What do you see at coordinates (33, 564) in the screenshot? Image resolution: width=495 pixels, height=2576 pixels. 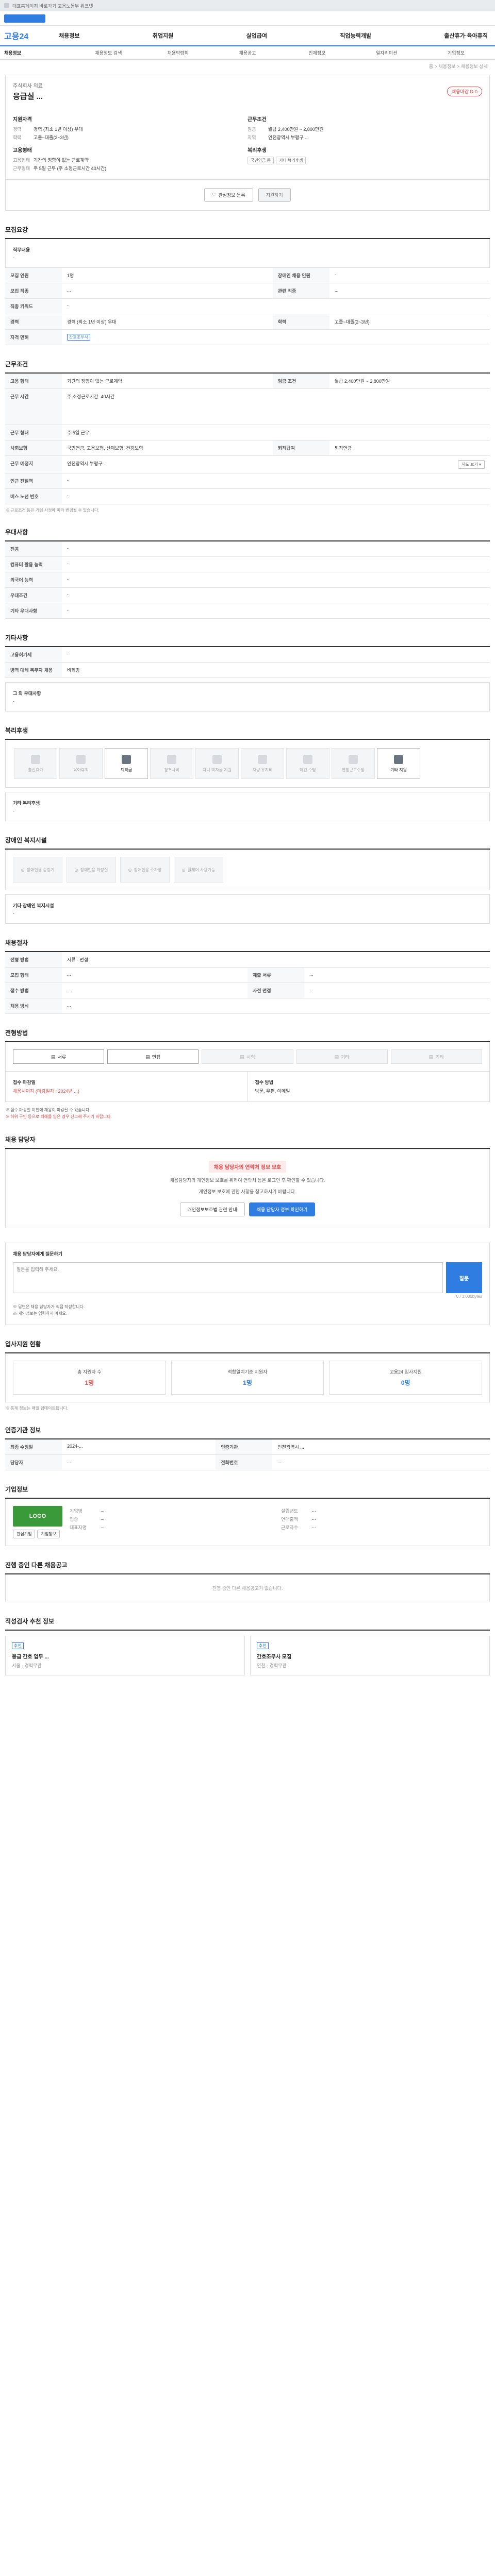 I see `table-key: 컴퓨터 활용 능력` at bounding box center [33, 564].